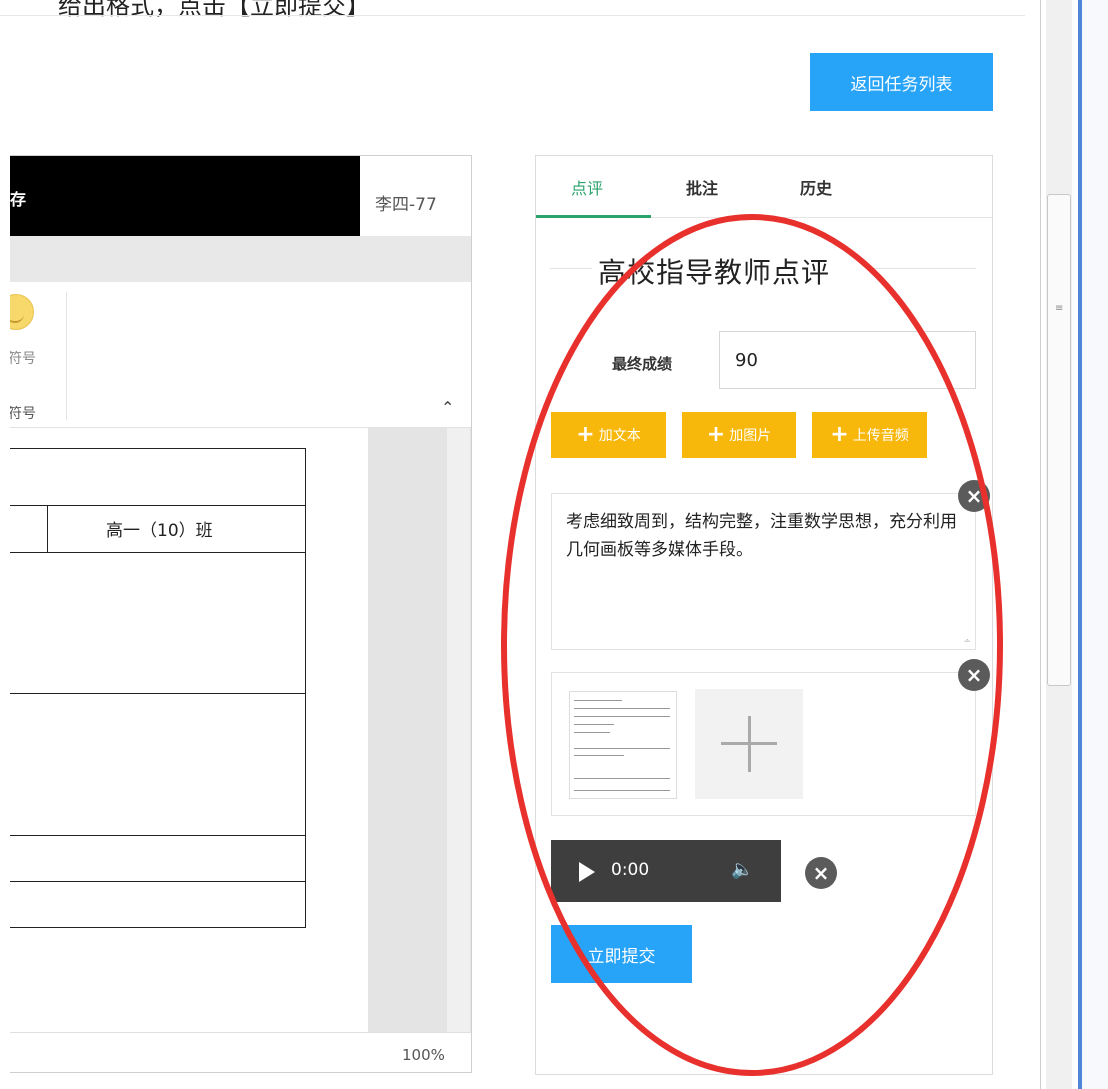 The image size is (1108, 1089). I want to click on grip-icon: ≡, so click(1059, 308).